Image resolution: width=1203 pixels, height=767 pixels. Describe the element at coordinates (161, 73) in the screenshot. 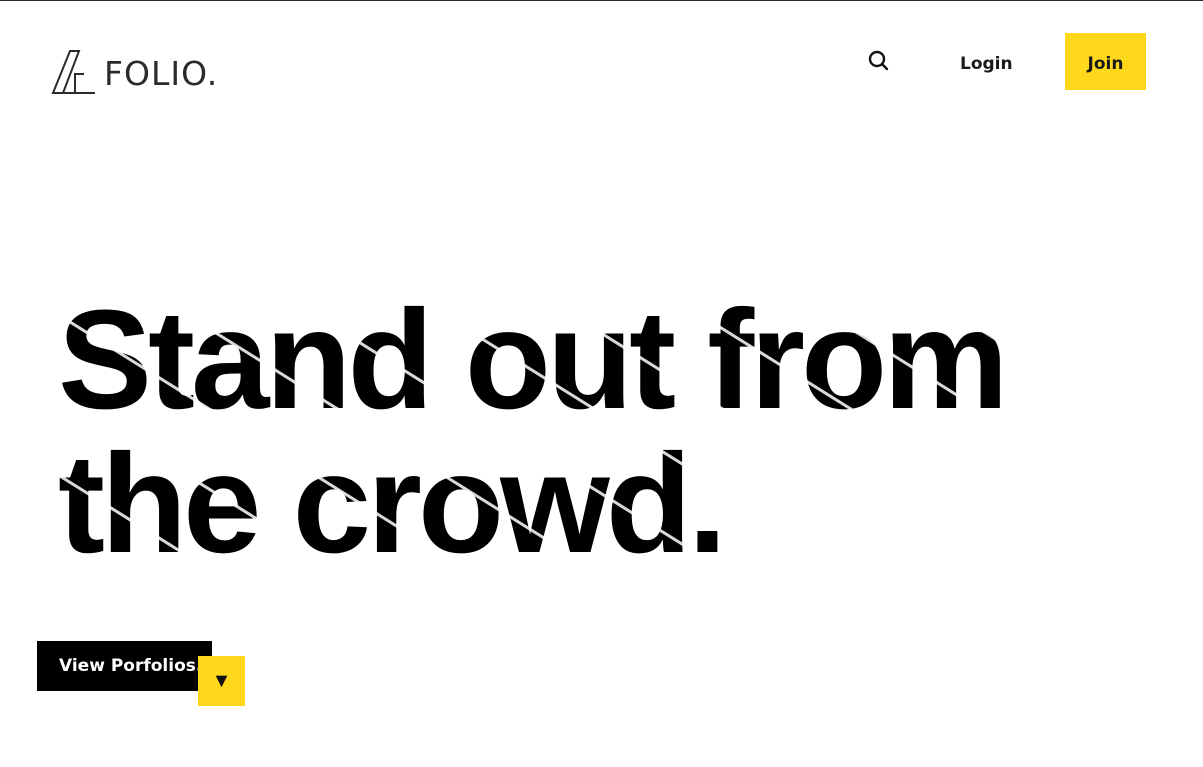

I see `brand-name: FOLIO.` at that location.